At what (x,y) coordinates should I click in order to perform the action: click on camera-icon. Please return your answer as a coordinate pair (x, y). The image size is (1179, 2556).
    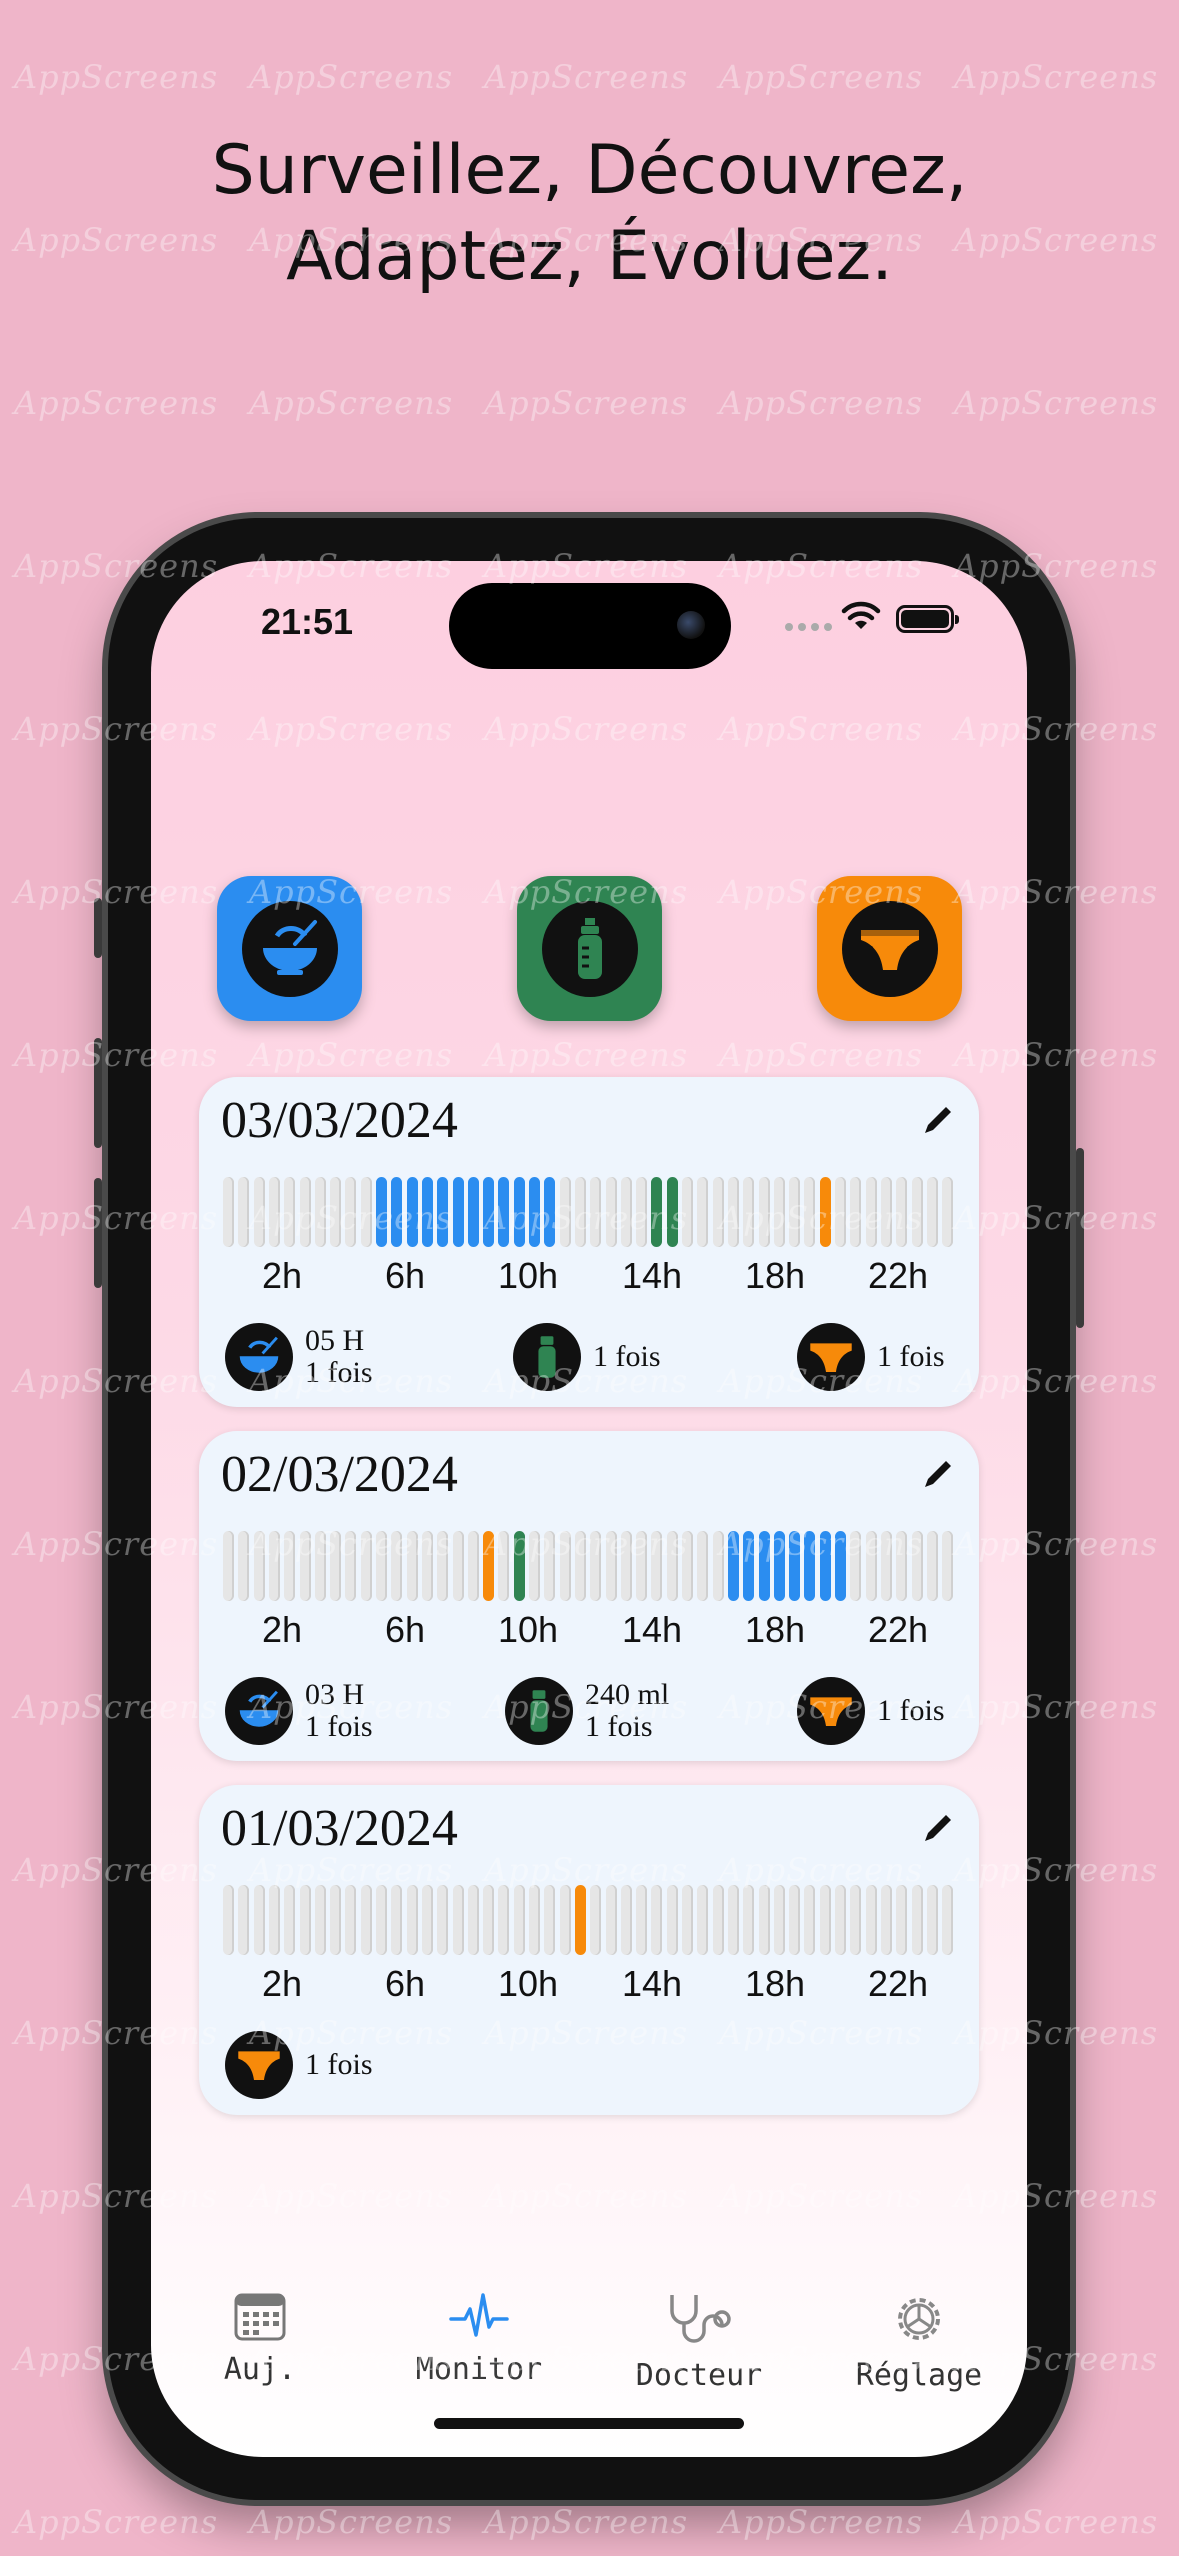
    Looking at the image, I should click on (691, 625).